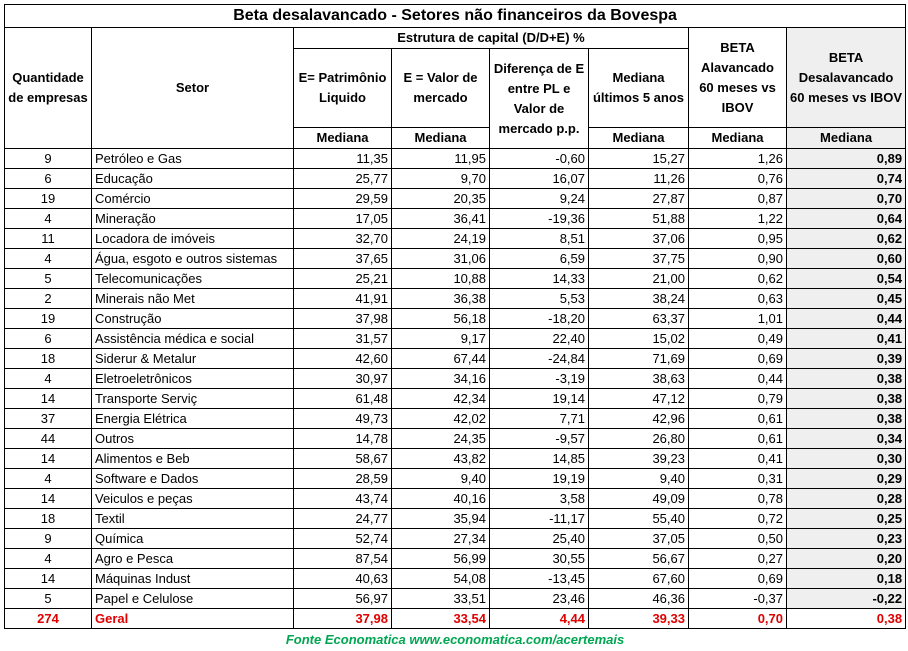 This screenshot has width=908, height=651. I want to click on row-sector: Minerais não Met, so click(193, 299).